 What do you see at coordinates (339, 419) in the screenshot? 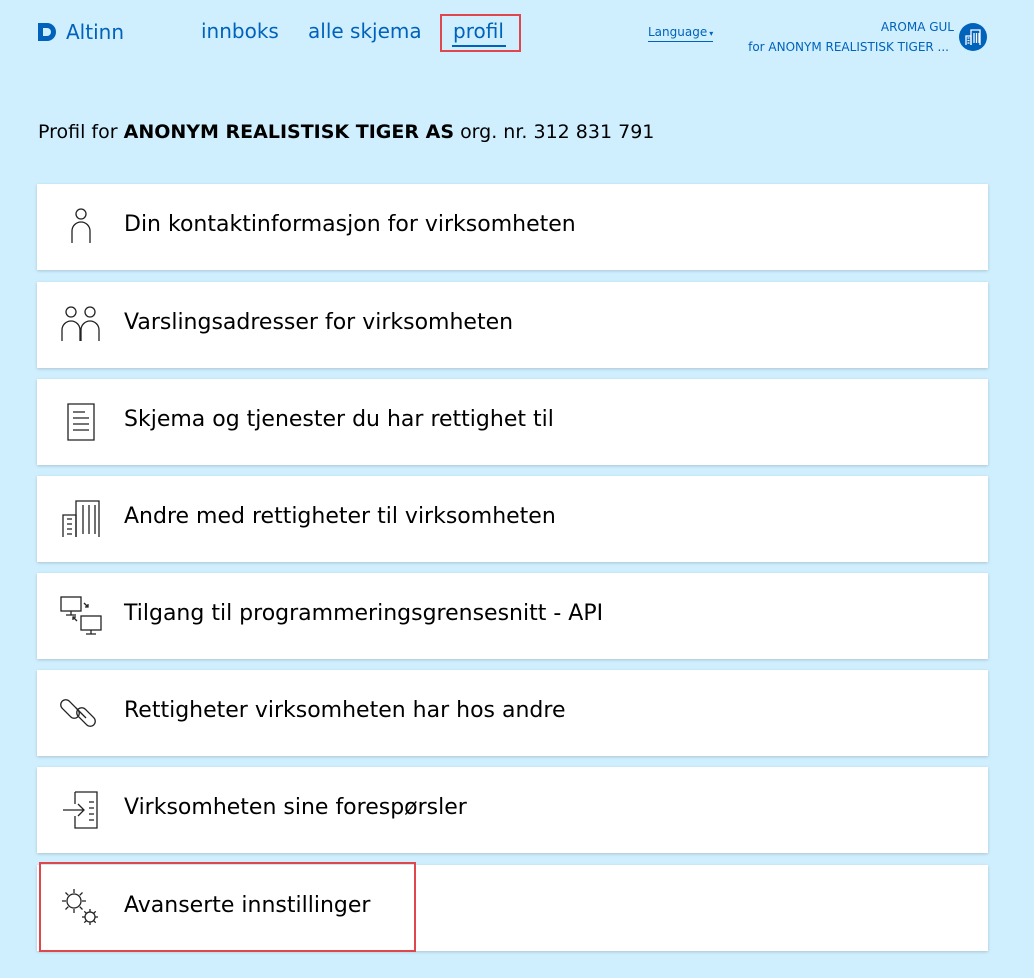
I see `card-label: Skjema og tjenester du har rettighet til` at bounding box center [339, 419].